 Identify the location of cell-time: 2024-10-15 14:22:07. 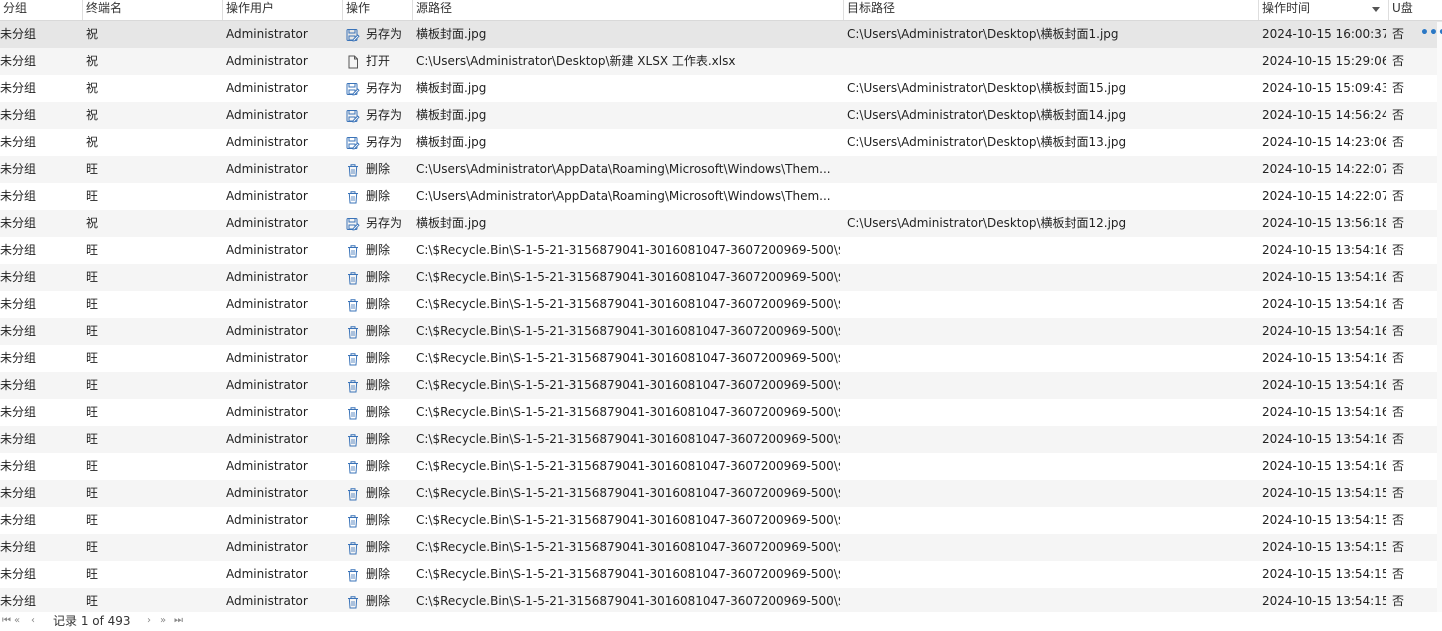
(1324, 196).